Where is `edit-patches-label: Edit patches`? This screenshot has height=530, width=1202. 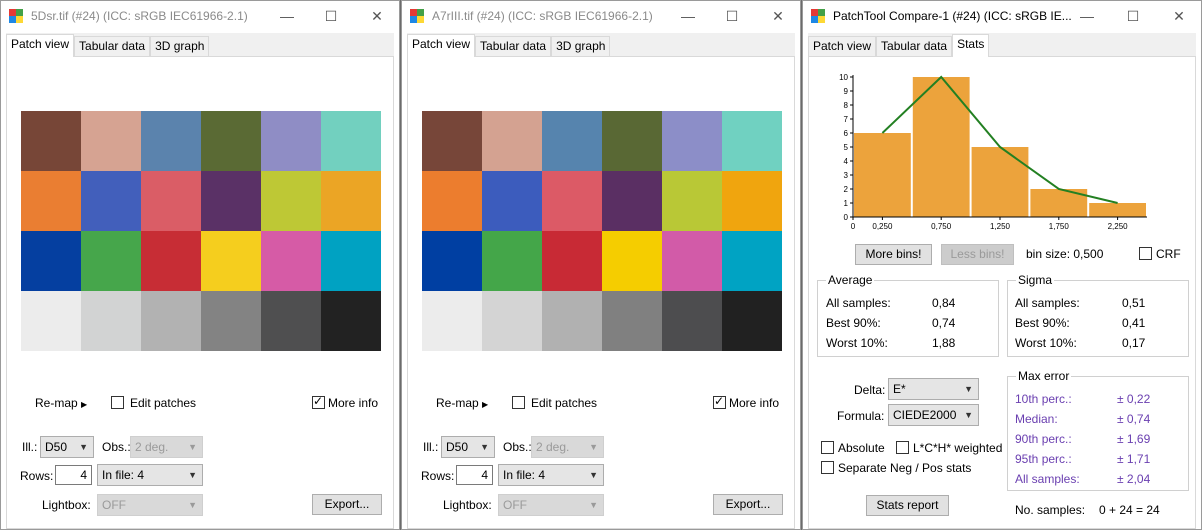 edit-patches-label: Edit patches is located at coordinates (564, 403).